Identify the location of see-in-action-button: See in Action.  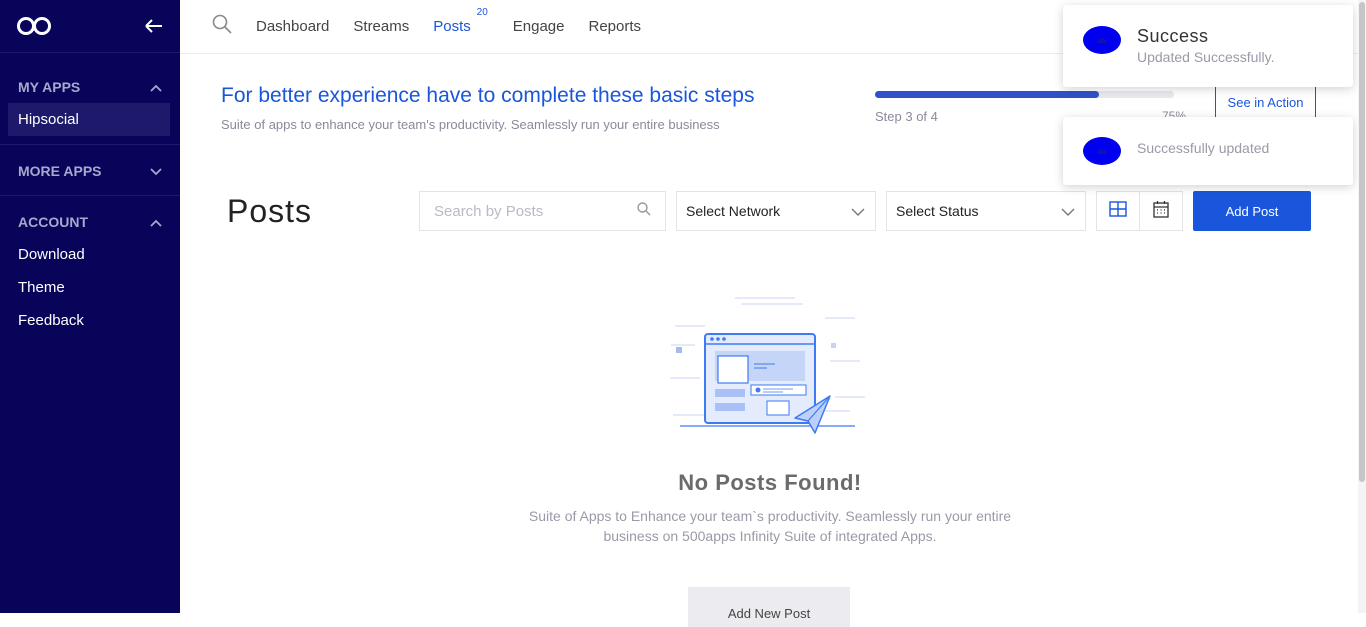
(1265, 102).